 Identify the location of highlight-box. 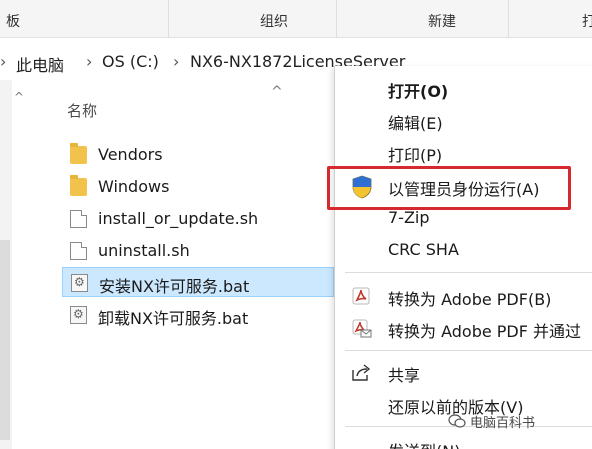
(449, 188).